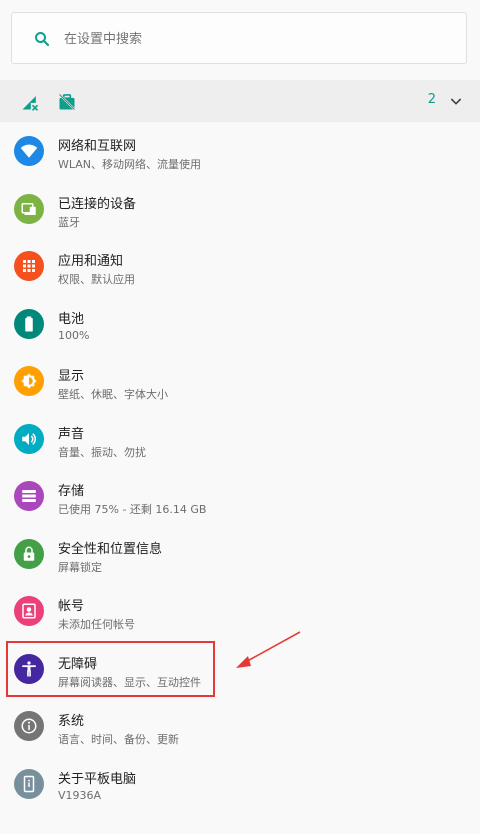 This screenshot has height=834, width=480. What do you see at coordinates (431, 99) in the screenshot?
I see `conditions-count: 2` at bounding box center [431, 99].